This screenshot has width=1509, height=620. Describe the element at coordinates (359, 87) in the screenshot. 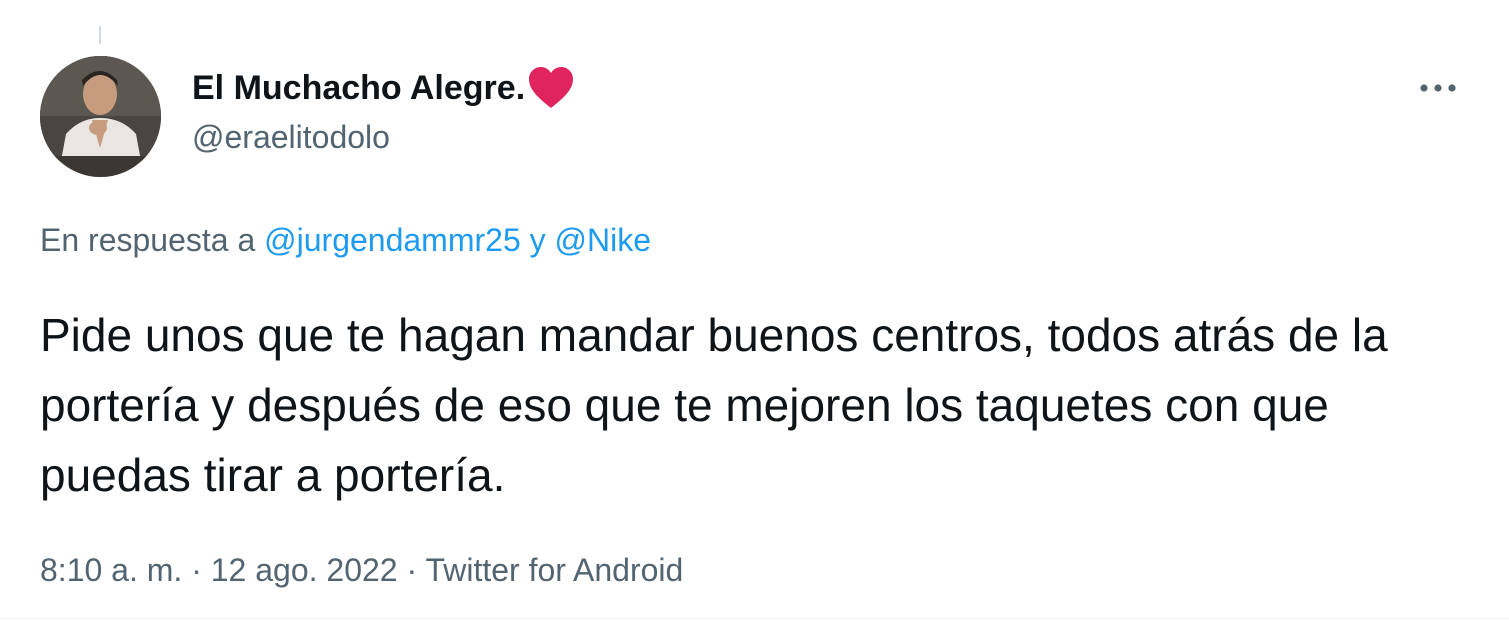

I see `display-name-text: El Muchacho Alegre.` at that location.